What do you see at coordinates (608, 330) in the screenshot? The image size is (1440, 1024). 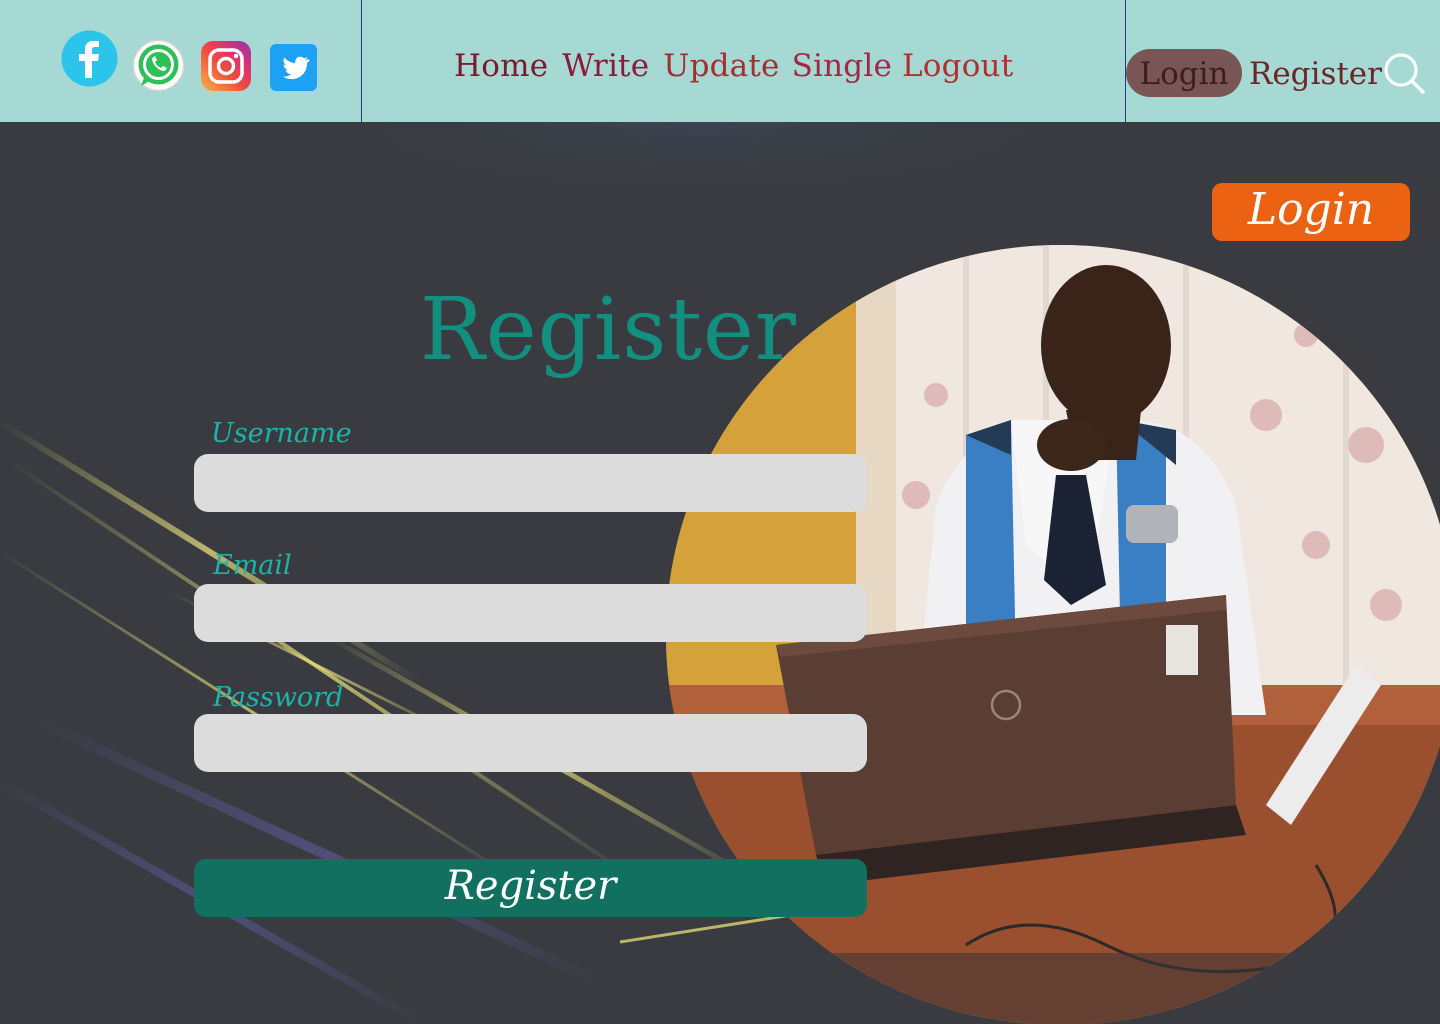 I see `page-title: Register` at bounding box center [608, 330].